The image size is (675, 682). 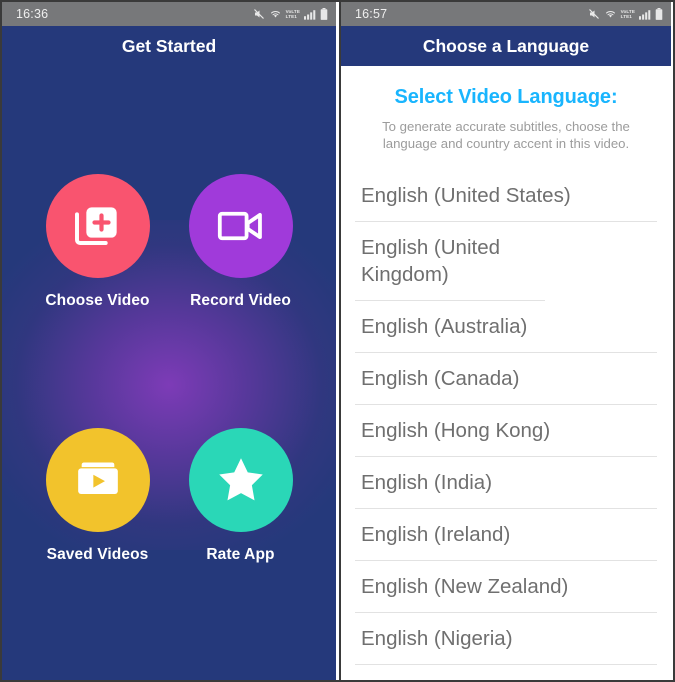 I want to click on tile-label-choose-video: Choose Video, so click(x=97, y=300).